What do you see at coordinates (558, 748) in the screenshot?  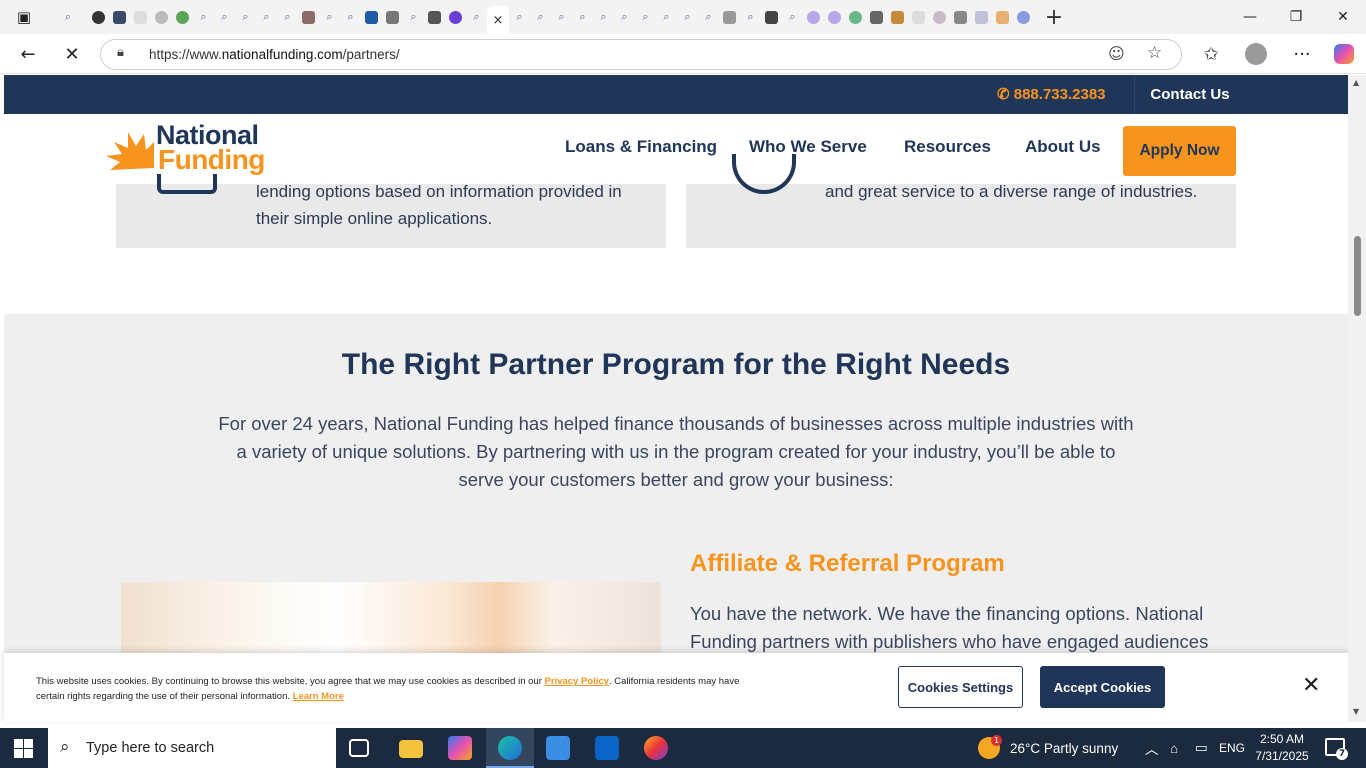 I see `store-icon` at bounding box center [558, 748].